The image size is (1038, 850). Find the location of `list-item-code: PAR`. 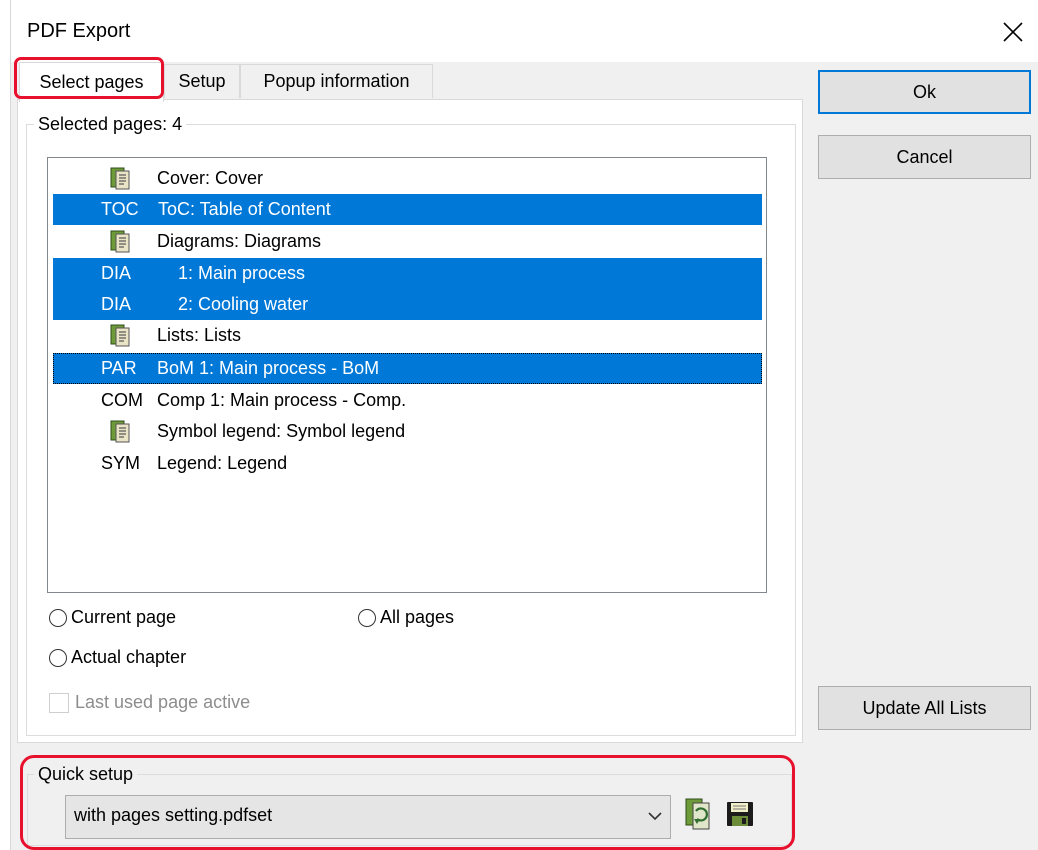

list-item-code: PAR is located at coordinates (119, 368).